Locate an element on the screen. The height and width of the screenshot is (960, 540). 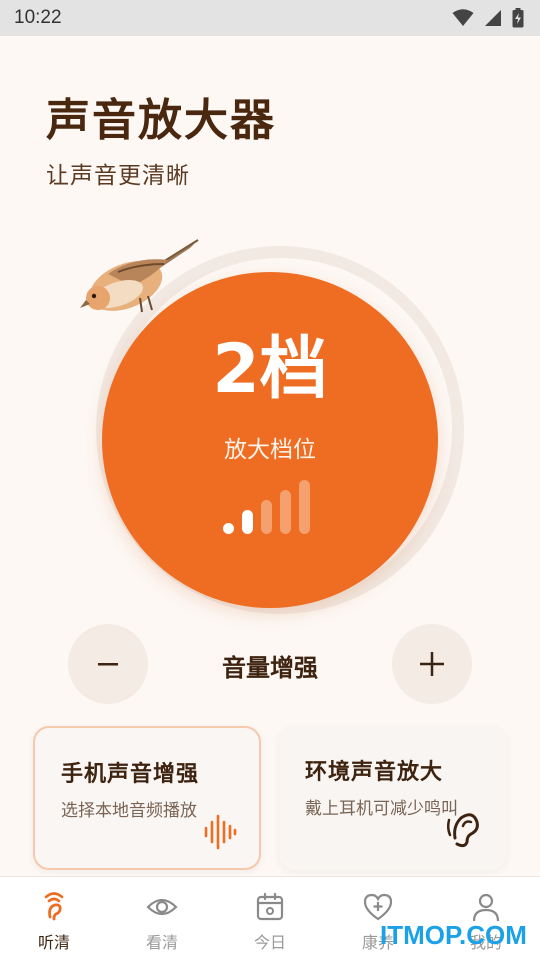
card-title: 环境声音放大 is located at coordinates (374, 772).